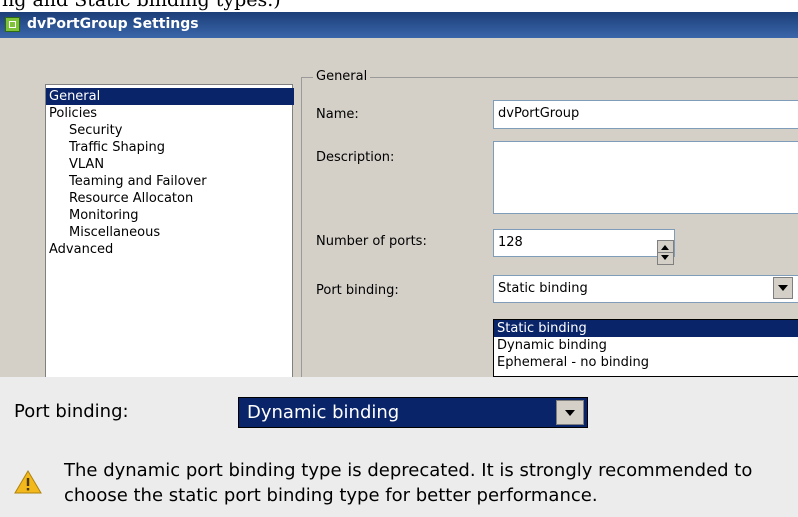  I want to click on port-binding-label-large: Port binding:, so click(71, 411).